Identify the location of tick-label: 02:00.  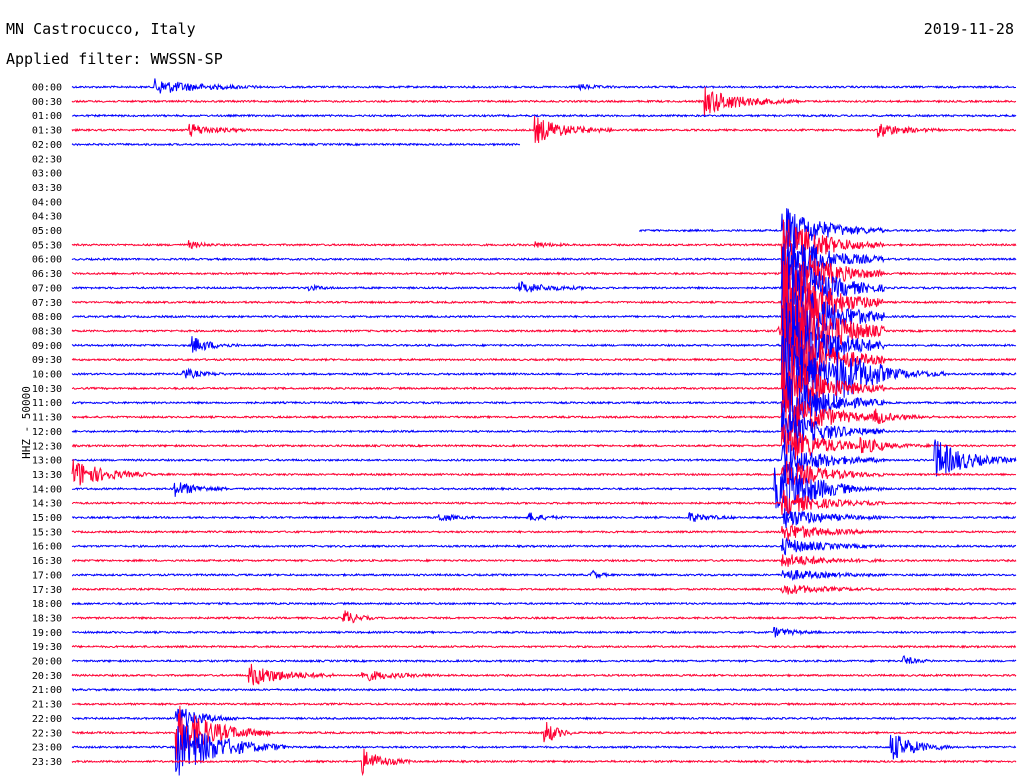
(47, 145).